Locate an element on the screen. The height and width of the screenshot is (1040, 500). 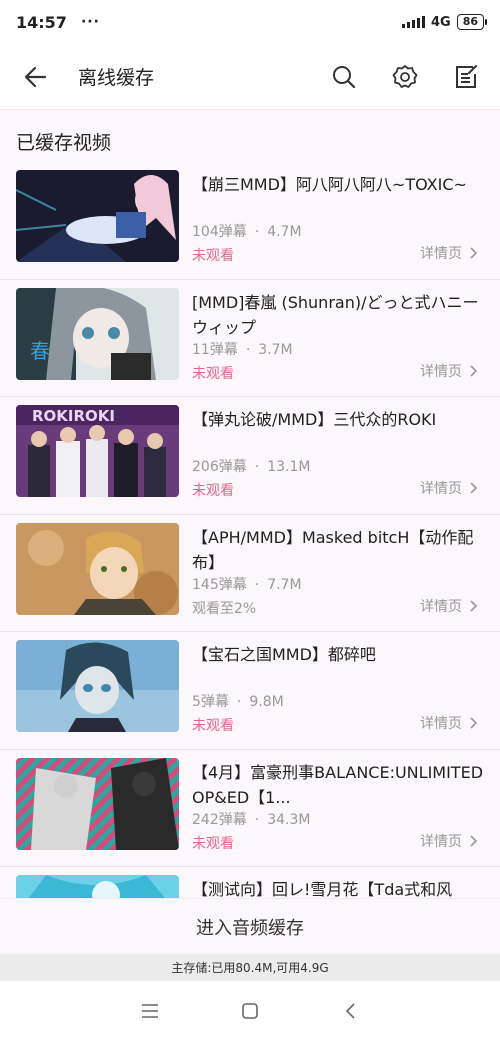
video-meta: 104弹幕 · 4.7M is located at coordinates (247, 232).